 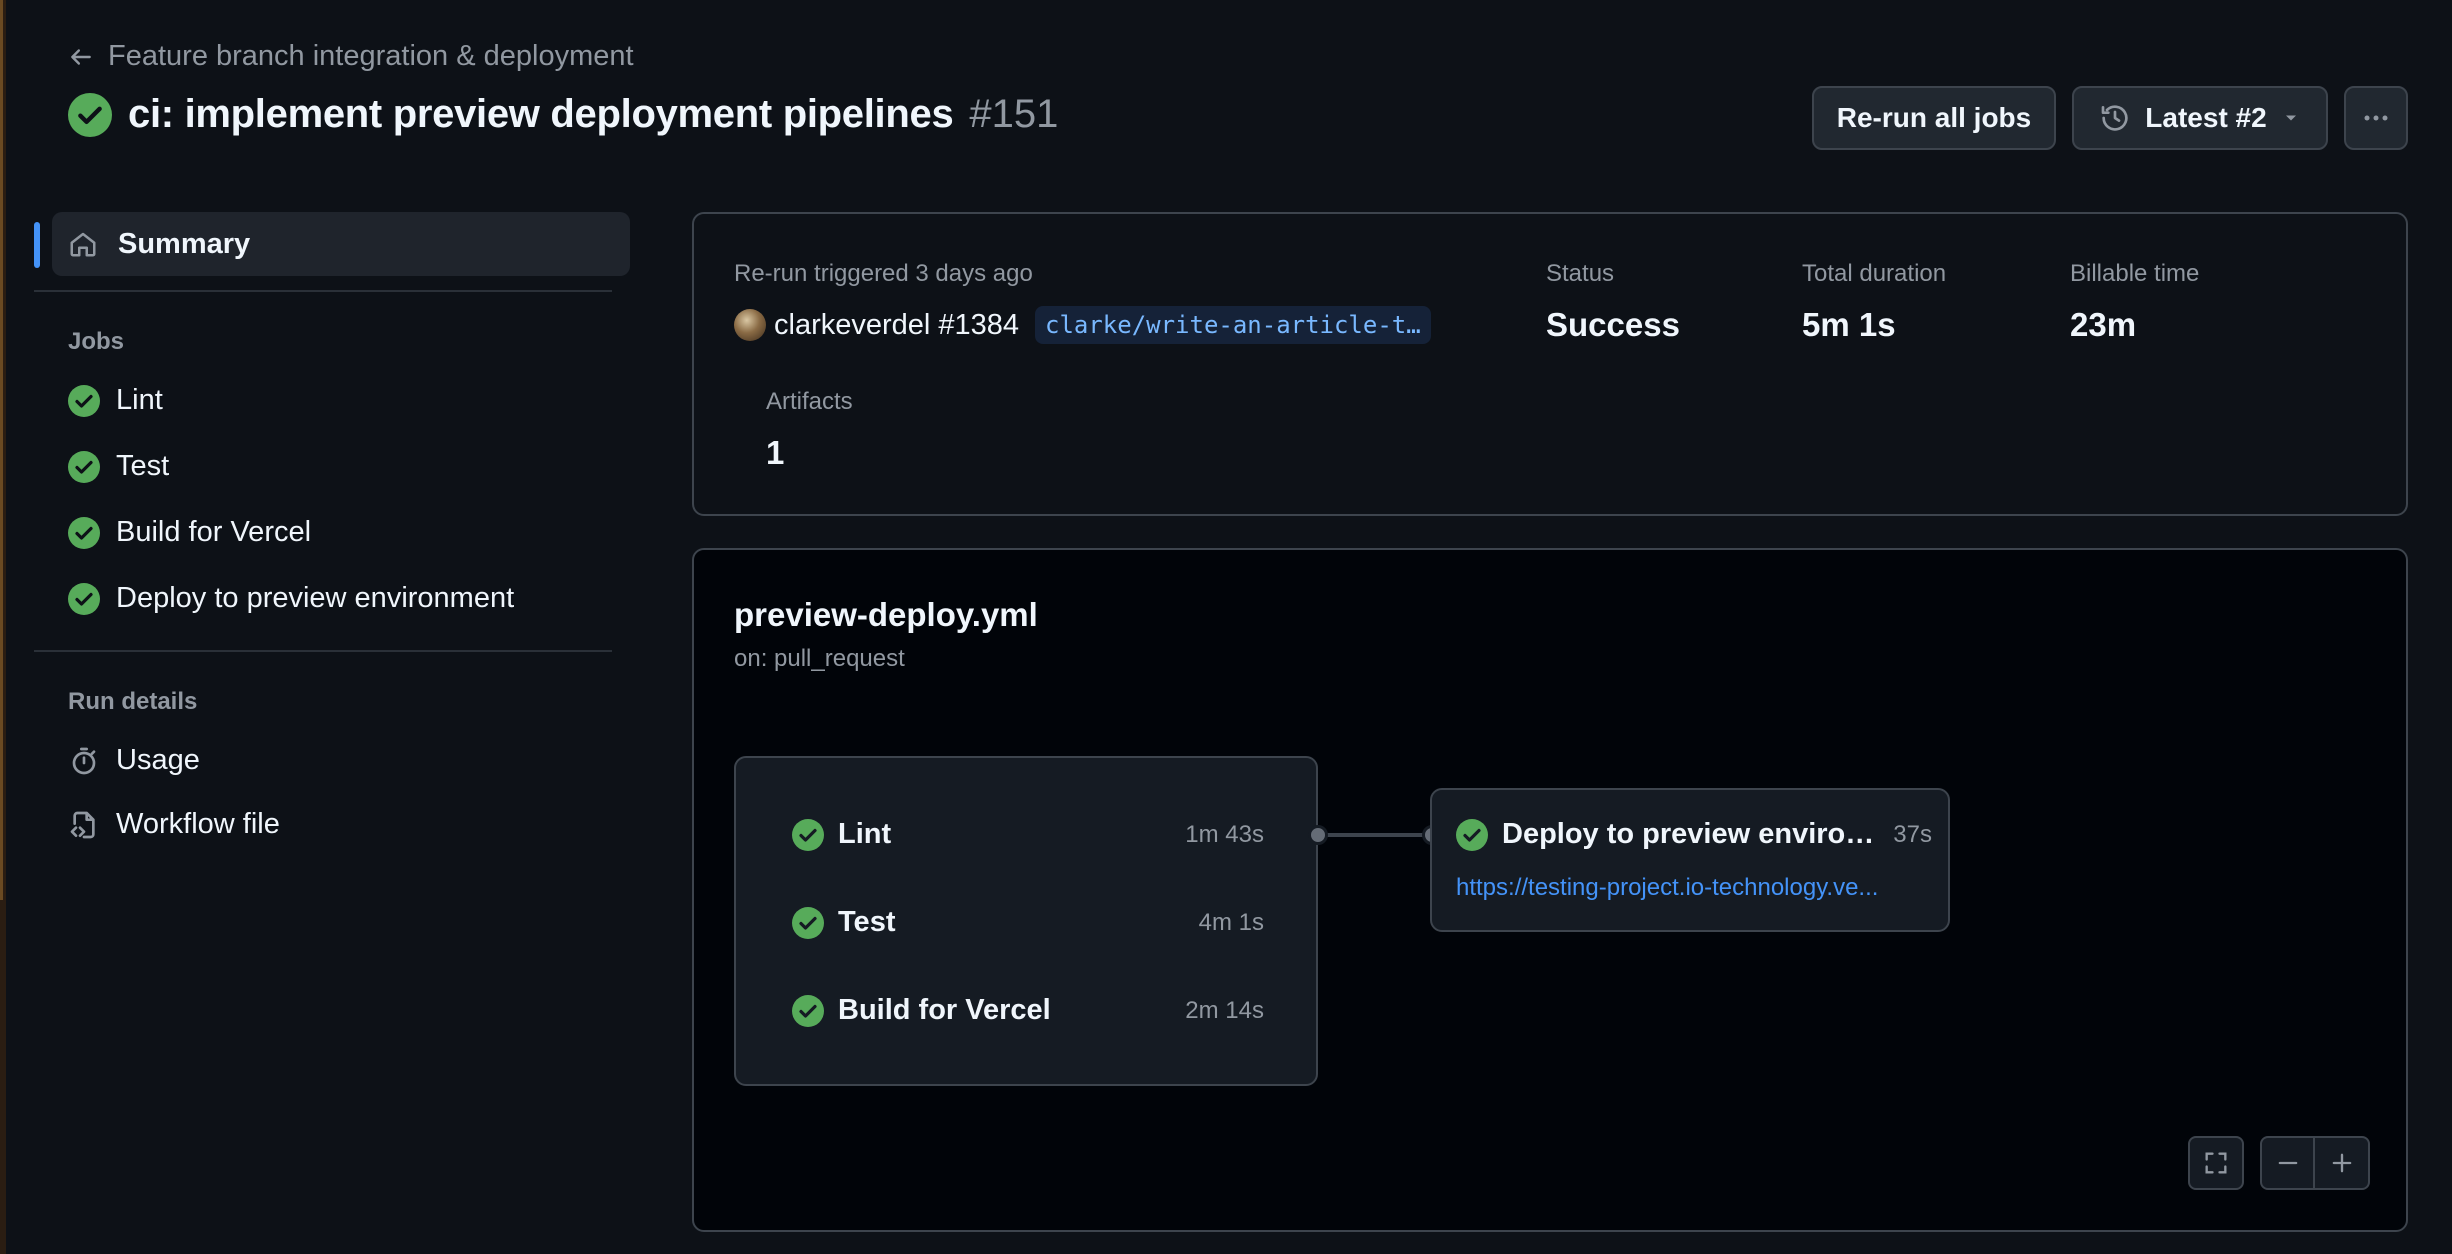 I want to click on kebab-horizontal-icon, so click(x=2376, y=118).